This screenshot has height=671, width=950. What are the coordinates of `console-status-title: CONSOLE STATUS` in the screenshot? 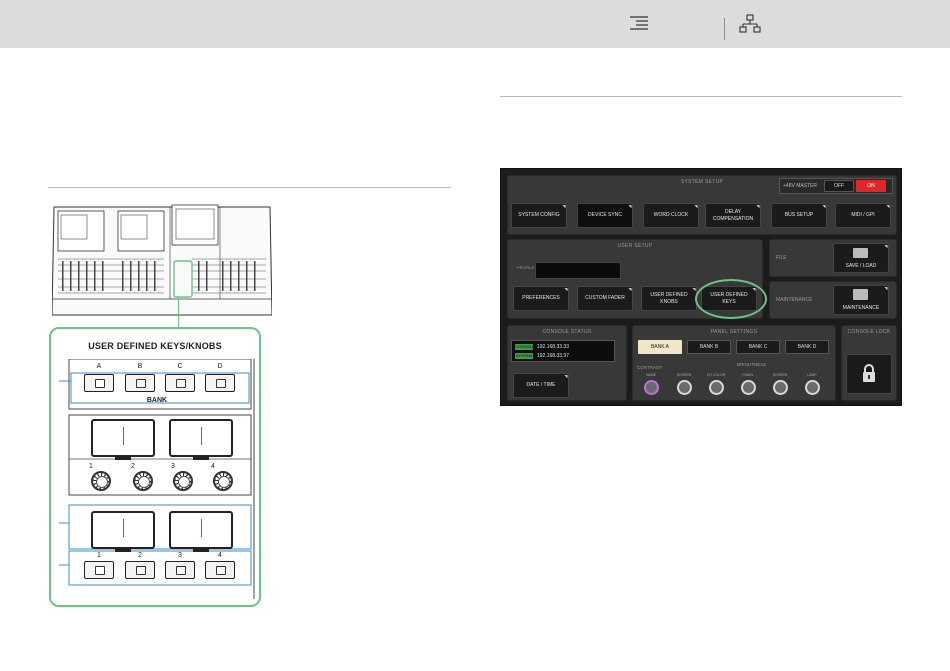 It's located at (567, 332).